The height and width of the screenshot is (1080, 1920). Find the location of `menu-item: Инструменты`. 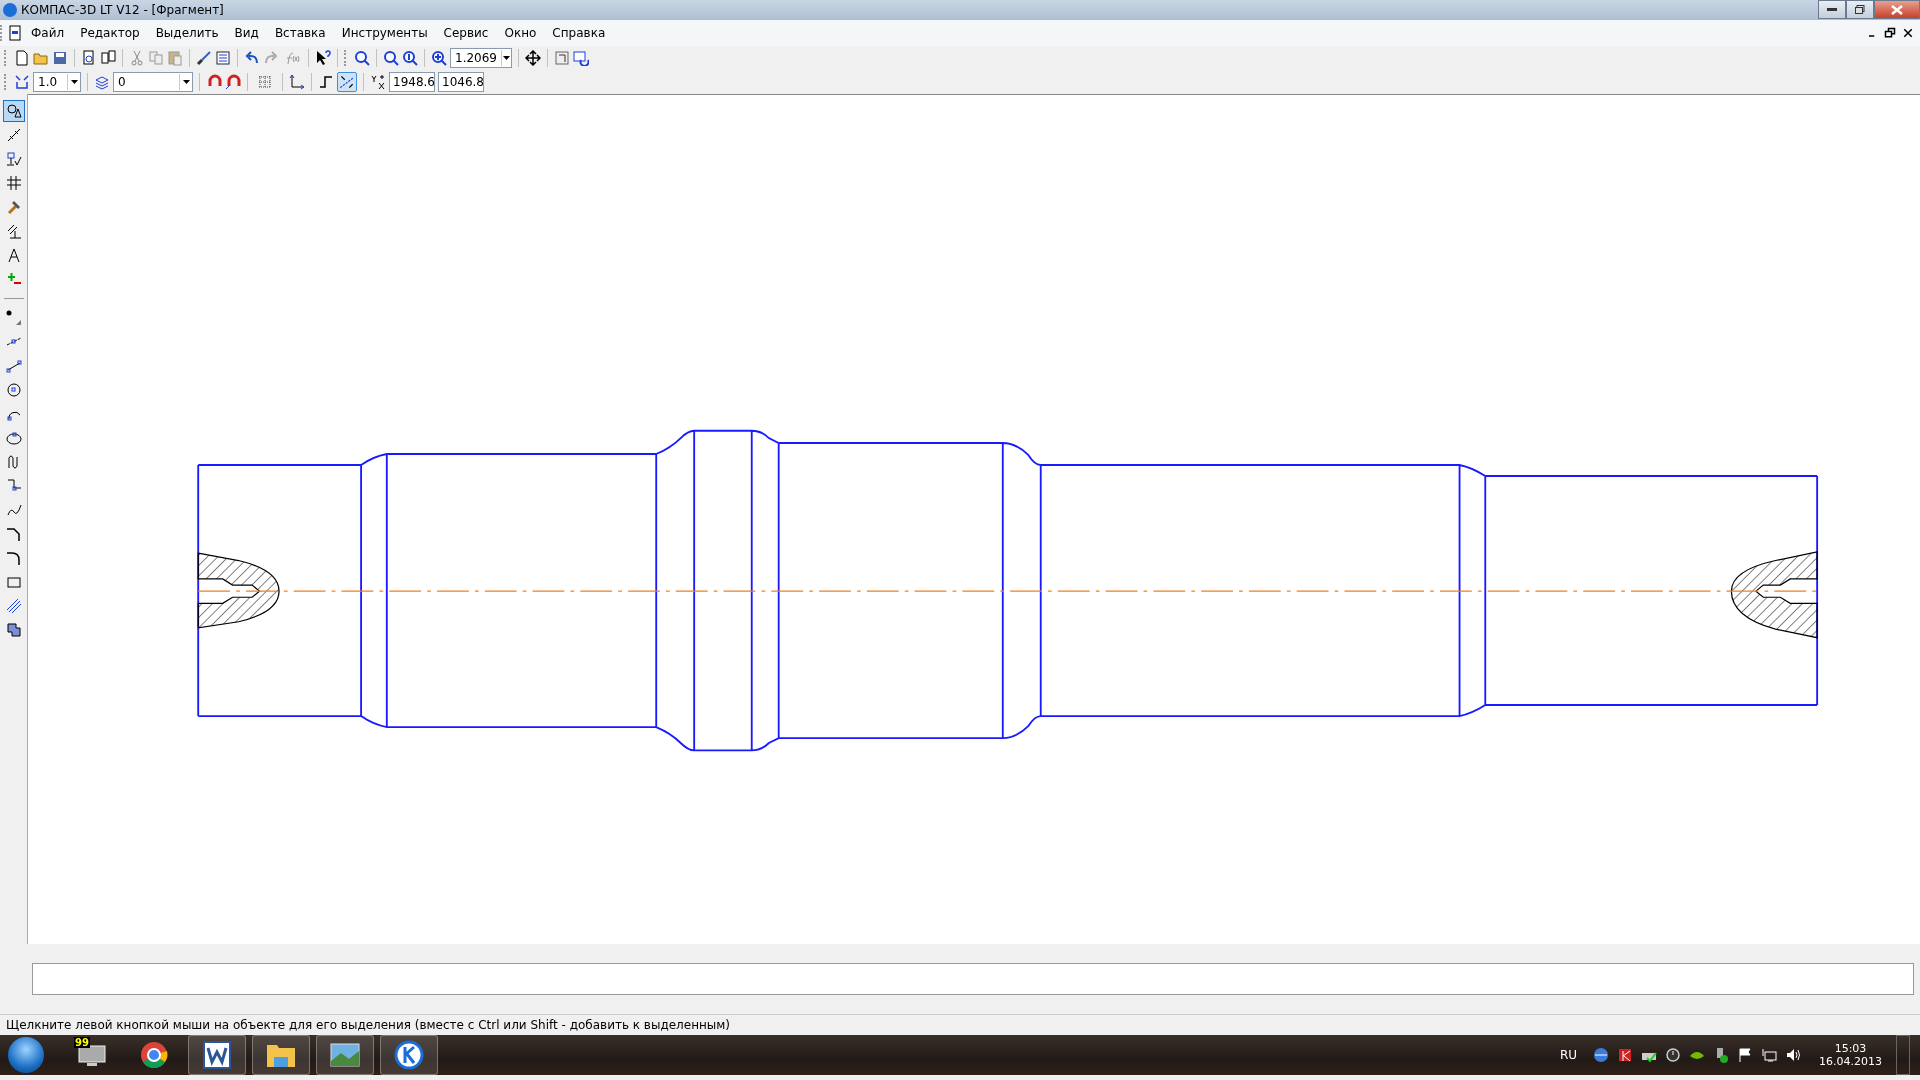

menu-item: Инструменты is located at coordinates (384, 33).